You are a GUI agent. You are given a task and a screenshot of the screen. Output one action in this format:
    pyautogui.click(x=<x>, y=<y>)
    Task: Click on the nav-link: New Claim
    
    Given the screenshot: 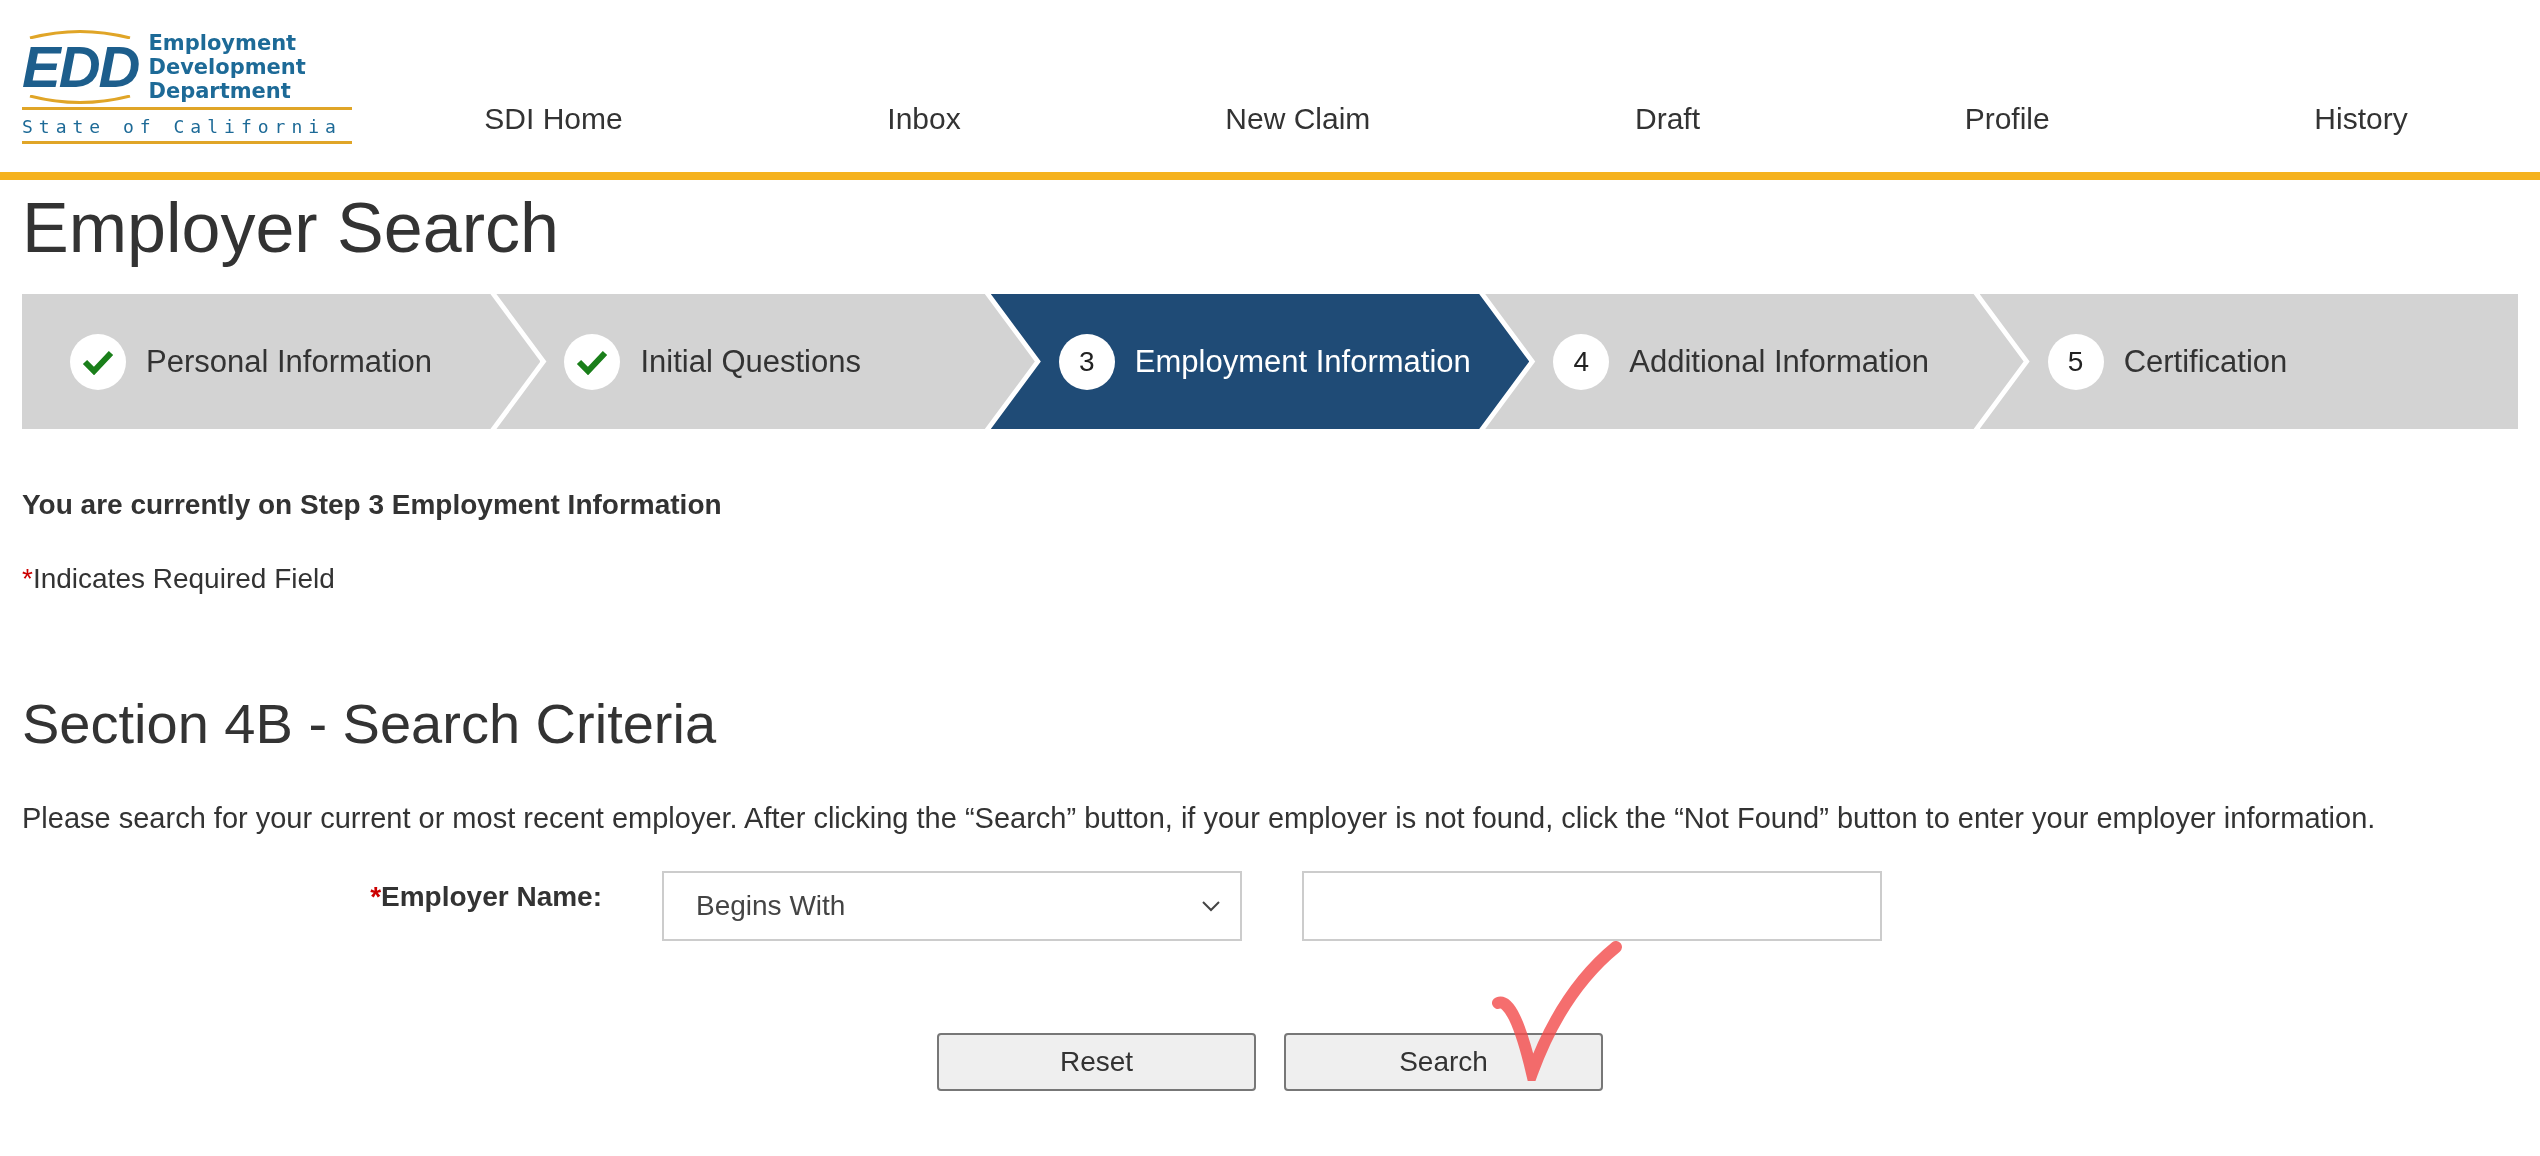 What is the action you would take?
    pyautogui.click(x=1298, y=119)
    